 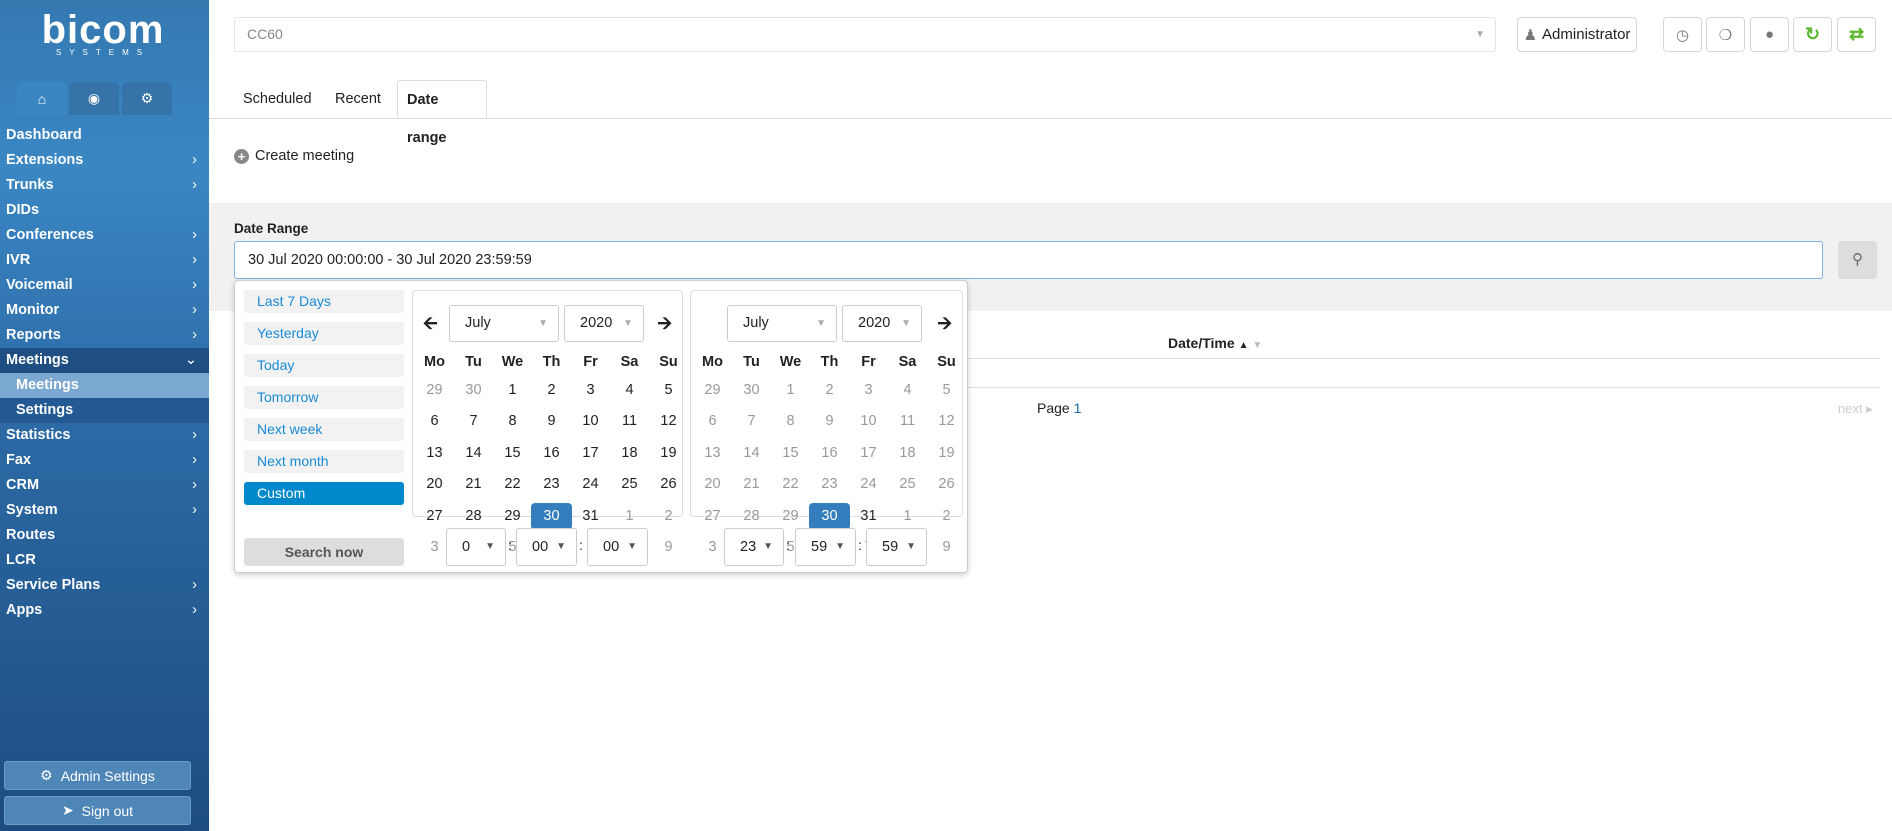 I want to click on sidebar-item-settings-sub: Settings, so click(x=104, y=410).